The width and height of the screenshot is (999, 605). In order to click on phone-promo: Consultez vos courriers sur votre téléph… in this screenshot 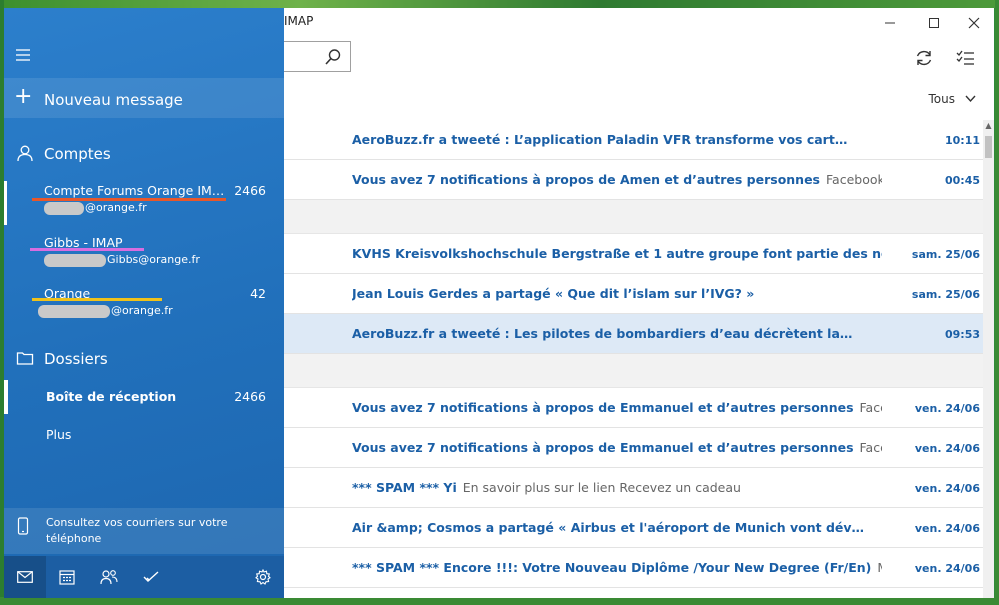, I will do `click(144, 531)`.